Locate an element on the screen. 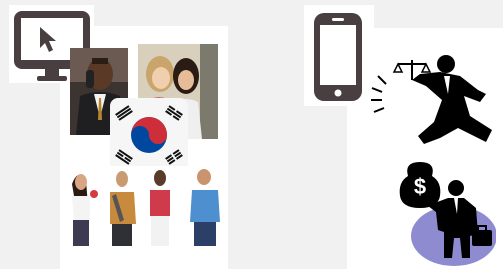 The width and height of the screenshot is (503, 269). smartphone-icon-tile is located at coordinates (339, 55).